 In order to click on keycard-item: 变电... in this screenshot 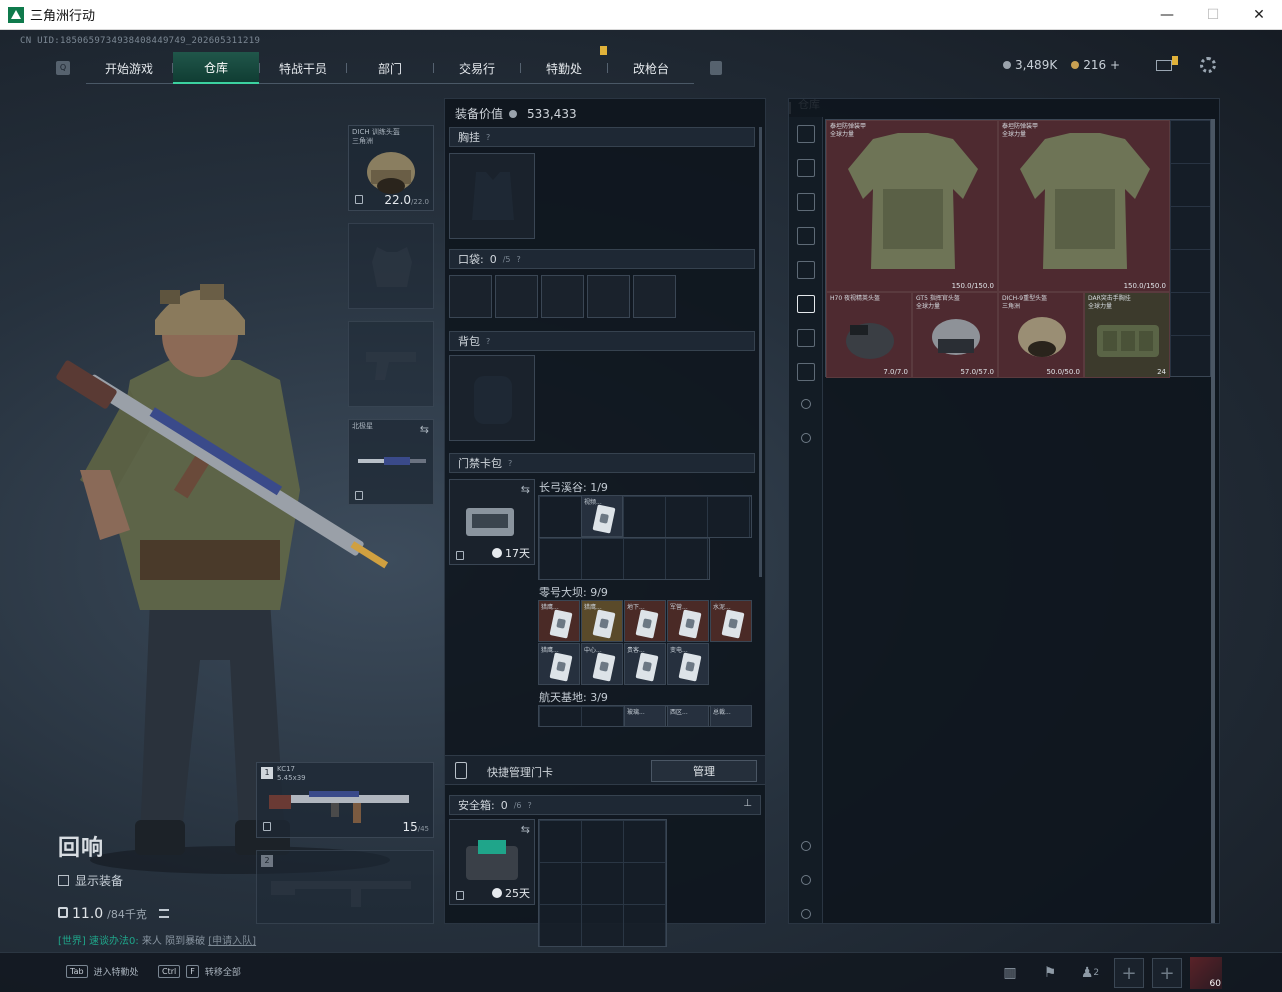, I will do `click(688, 664)`.